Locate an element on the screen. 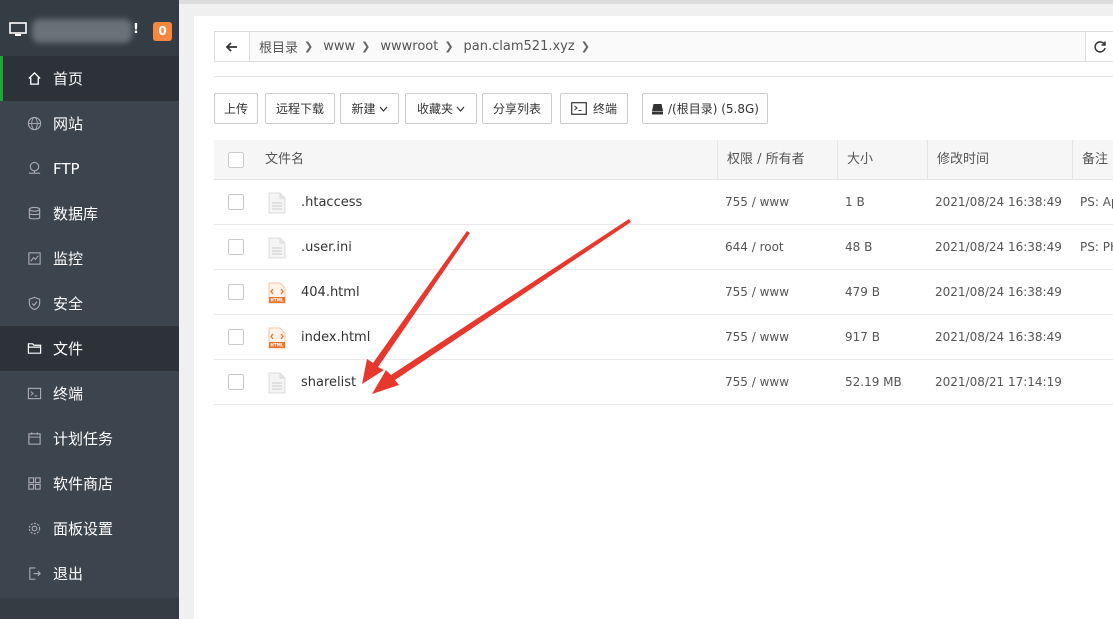 The image size is (1113, 619). file-permission: 644 / root is located at coordinates (754, 247).